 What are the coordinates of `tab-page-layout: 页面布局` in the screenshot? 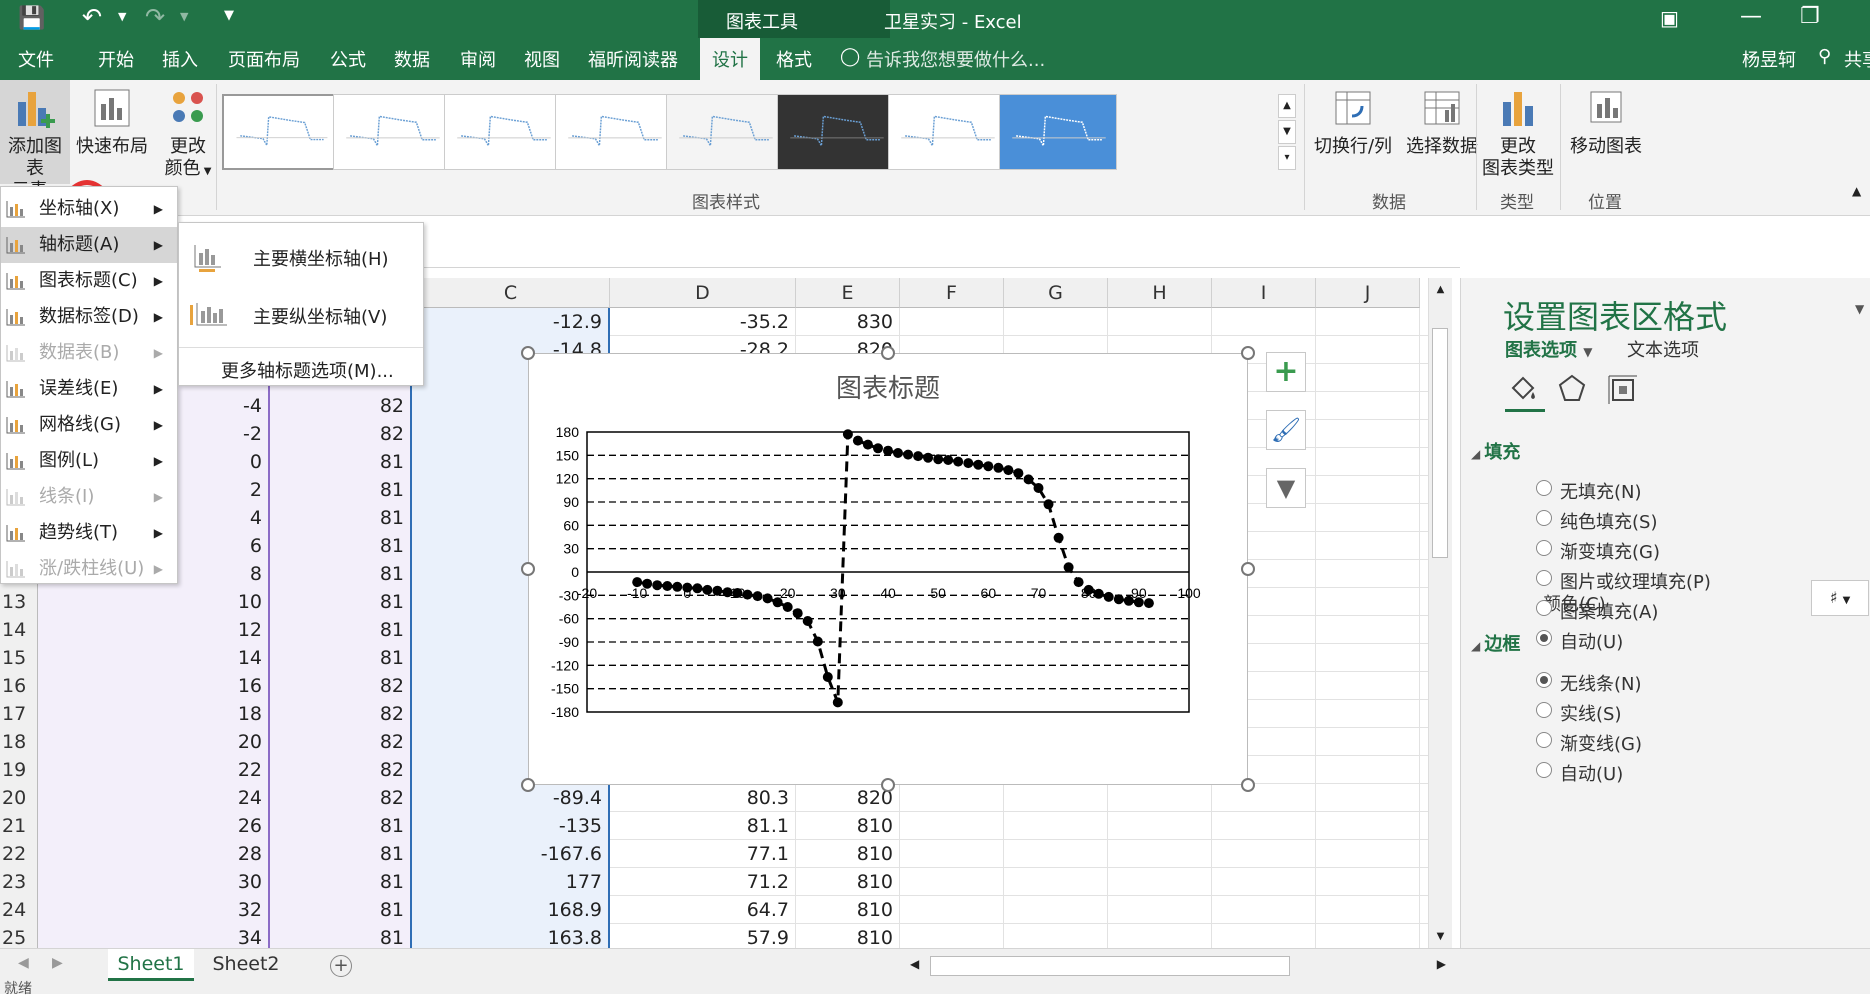 It's located at (264, 59).